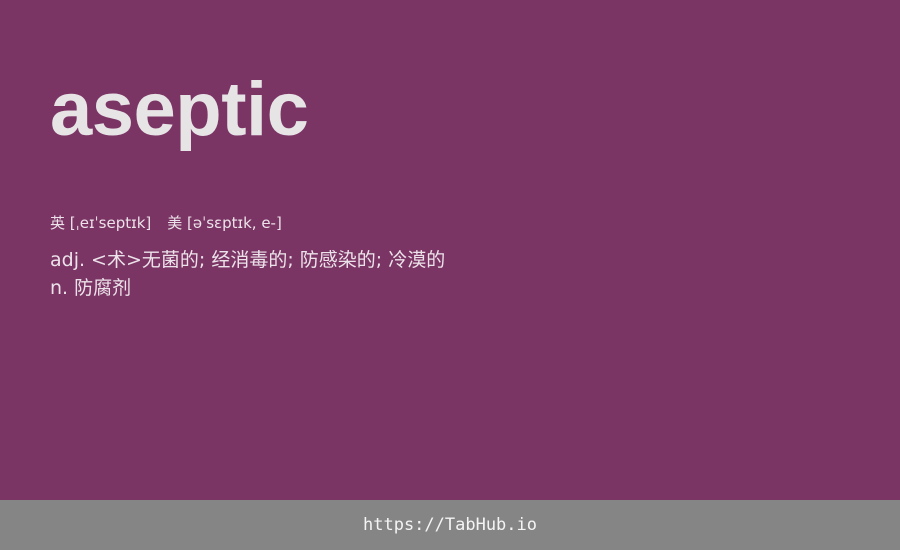 The image size is (900, 550). I want to click on headword: aseptic, so click(179, 109).